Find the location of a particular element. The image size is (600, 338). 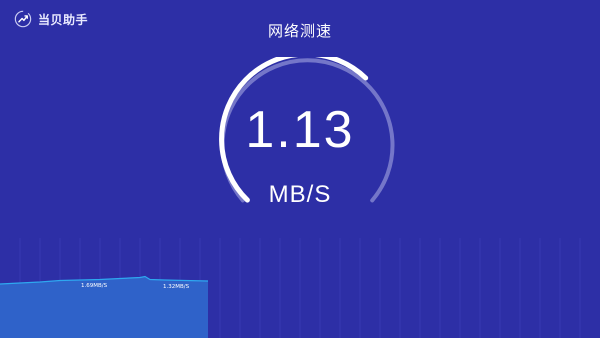

speed-unit: MB/S is located at coordinates (300, 194).